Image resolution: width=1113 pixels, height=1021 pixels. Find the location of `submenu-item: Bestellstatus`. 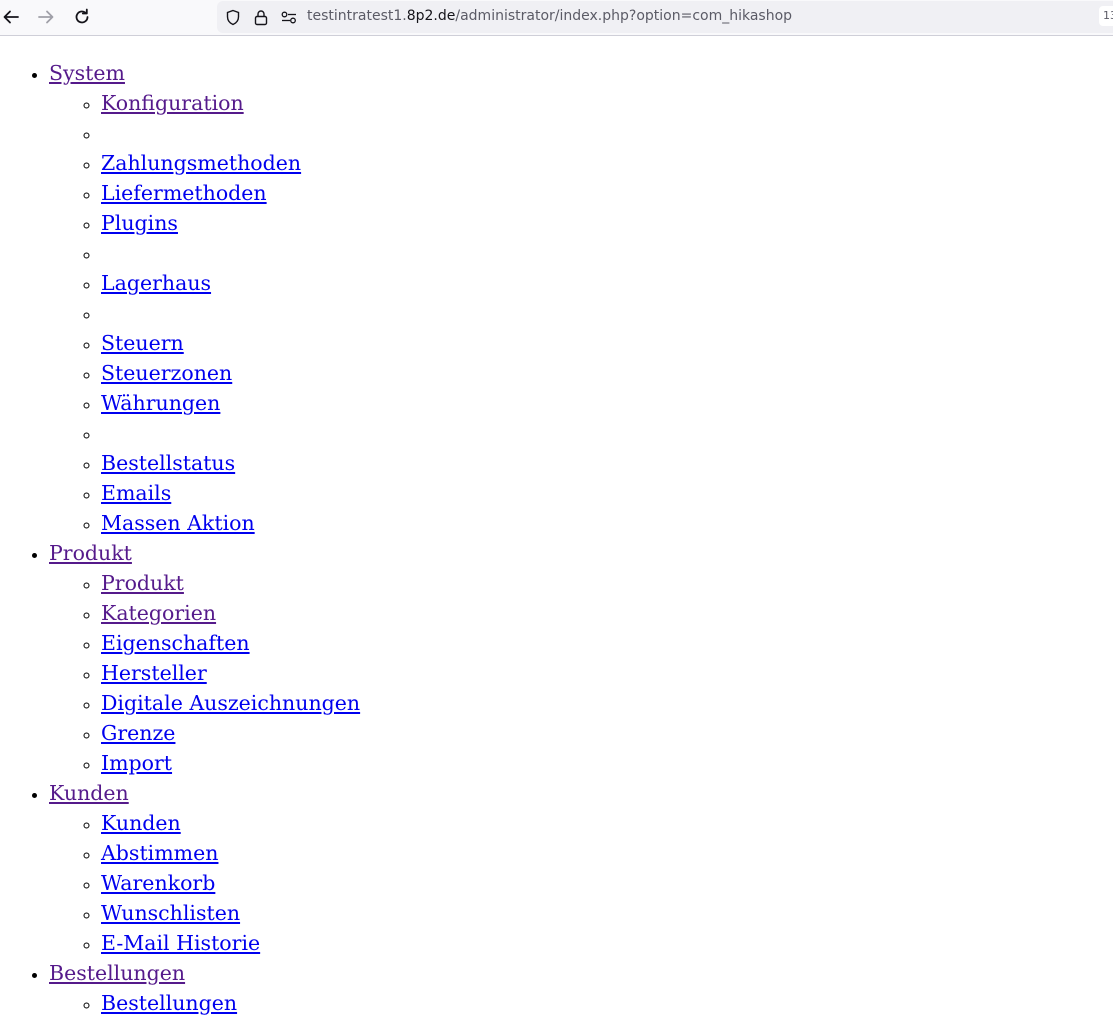

submenu-item: Bestellstatus is located at coordinates (230, 463).